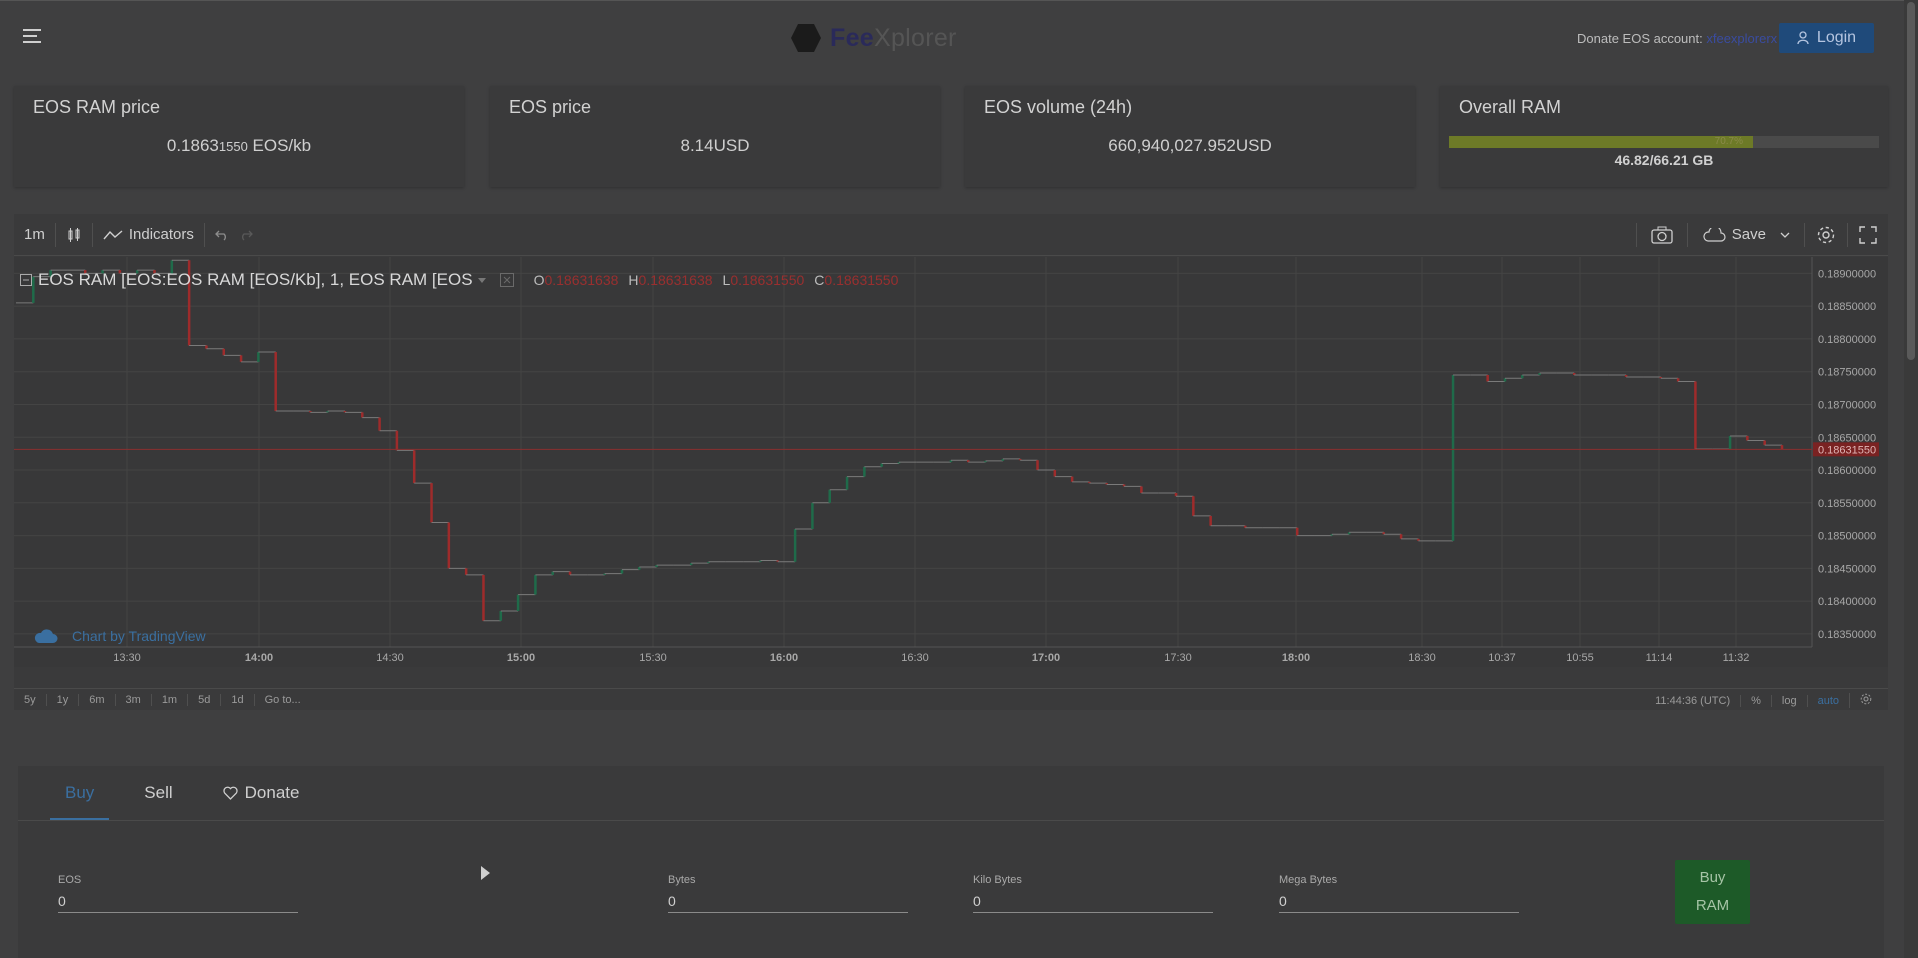 This screenshot has height=958, width=1918. Describe the element at coordinates (32, 36) in the screenshot. I see `menu-icon` at that location.